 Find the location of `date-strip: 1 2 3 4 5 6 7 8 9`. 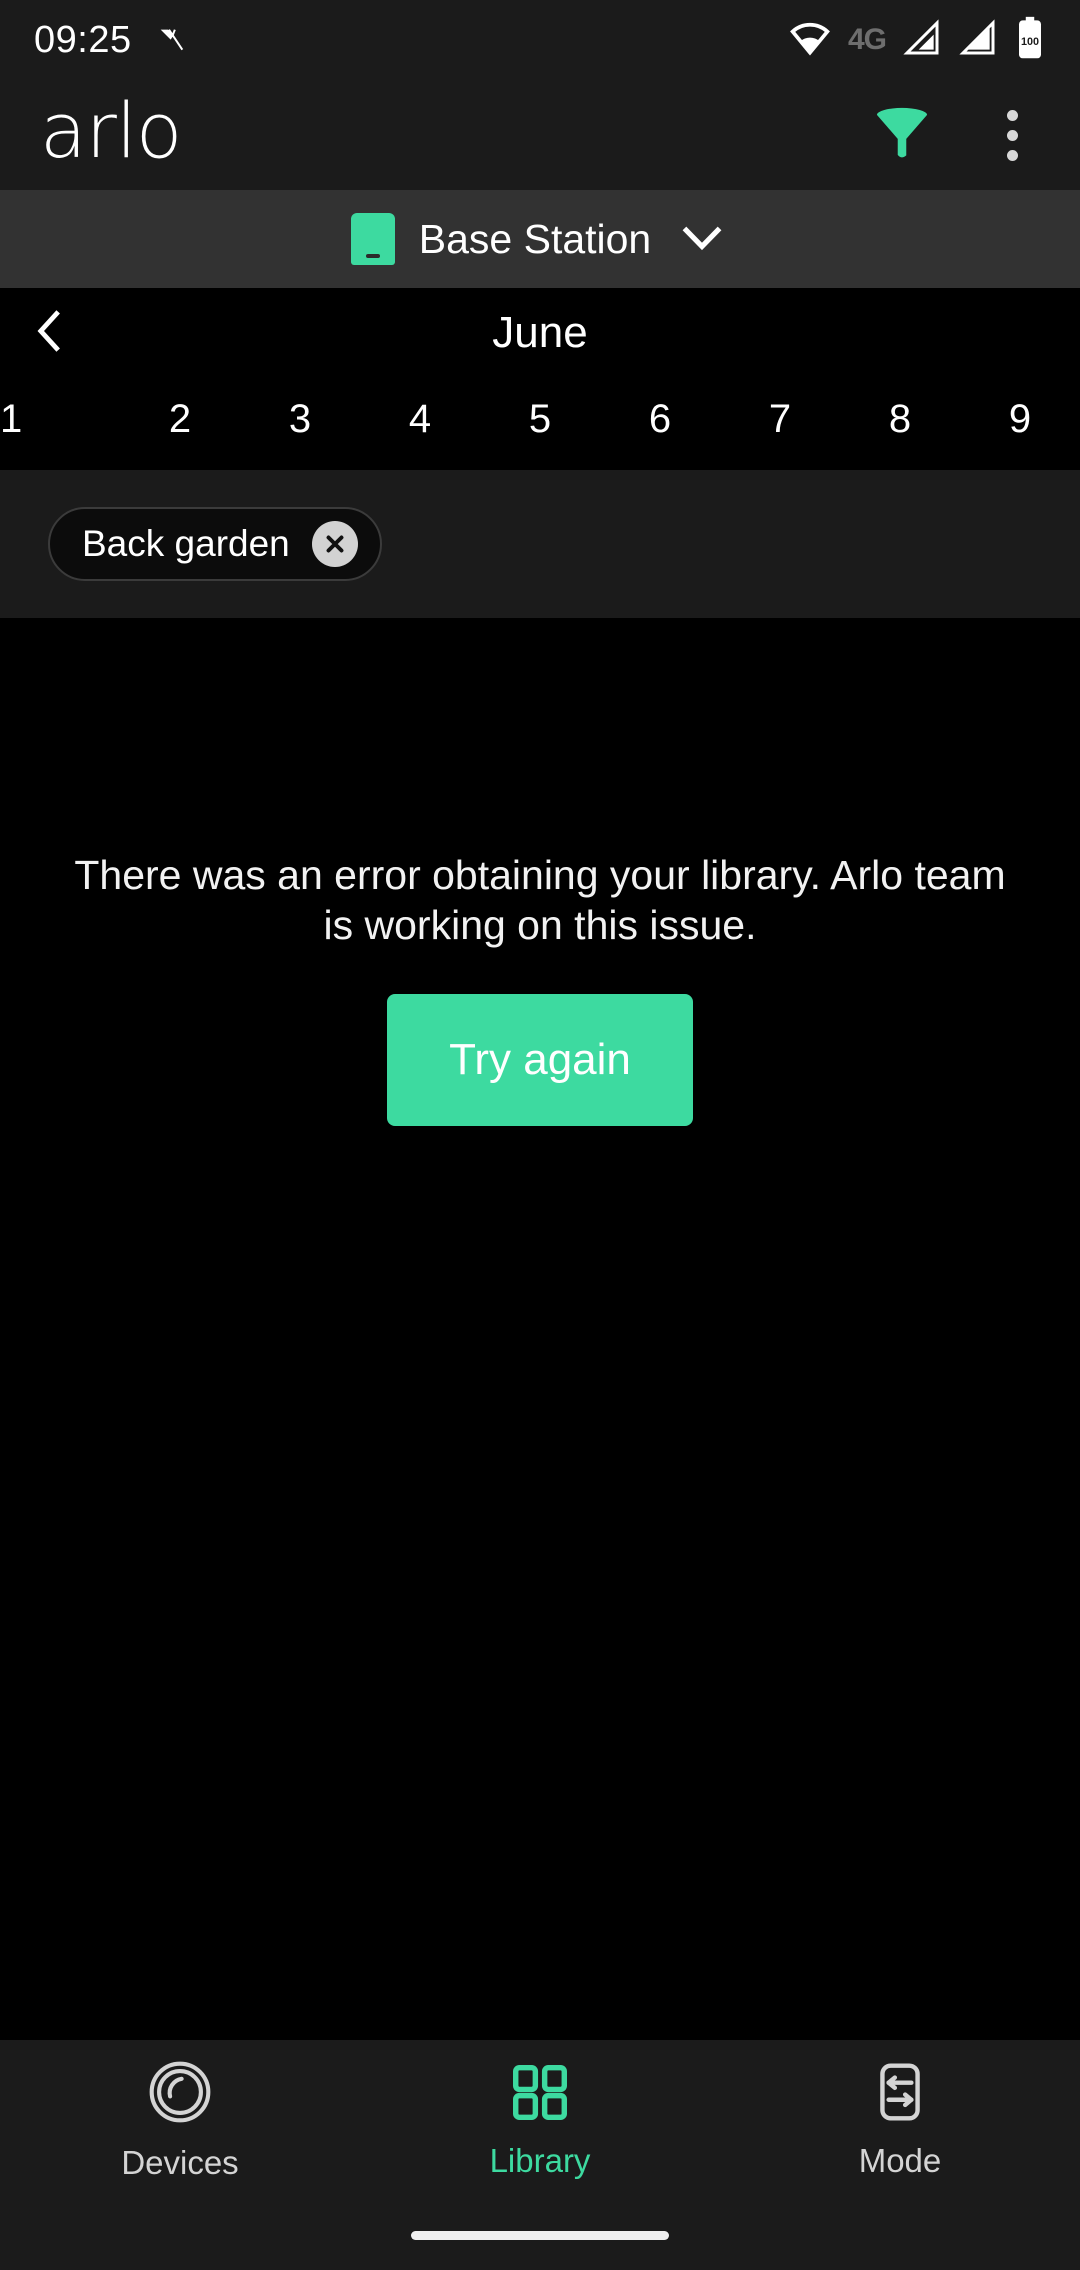

date-strip: 1 2 3 4 5 6 7 8 9 is located at coordinates (540, 424).